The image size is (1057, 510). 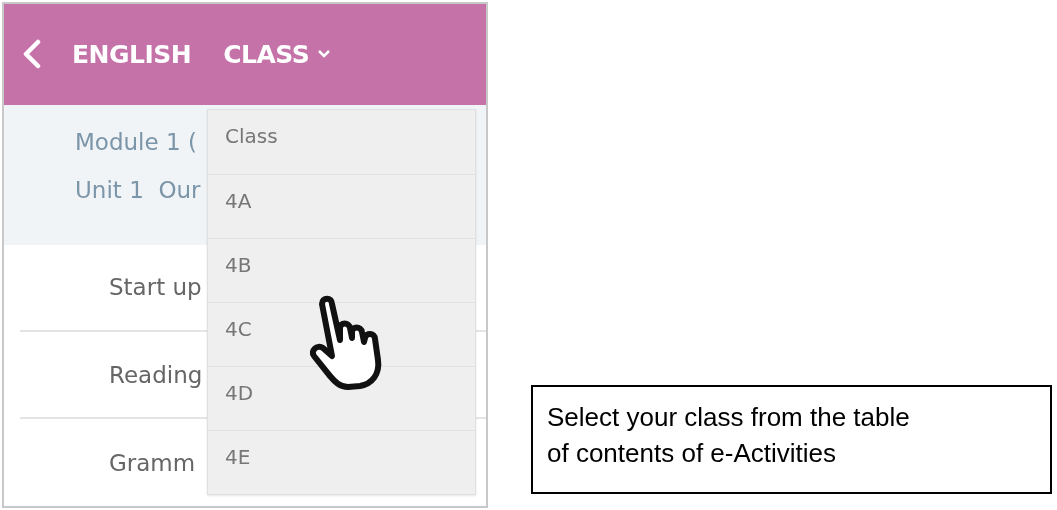 I want to click on lesson-item: Start up, so click(x=155, y=287).